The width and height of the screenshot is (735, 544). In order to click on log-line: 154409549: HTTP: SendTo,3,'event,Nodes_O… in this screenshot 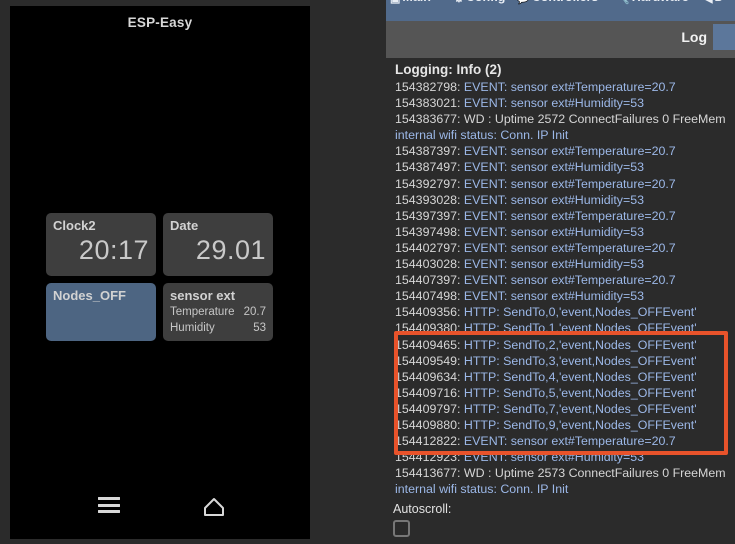, I will do `click(565, 361)`.